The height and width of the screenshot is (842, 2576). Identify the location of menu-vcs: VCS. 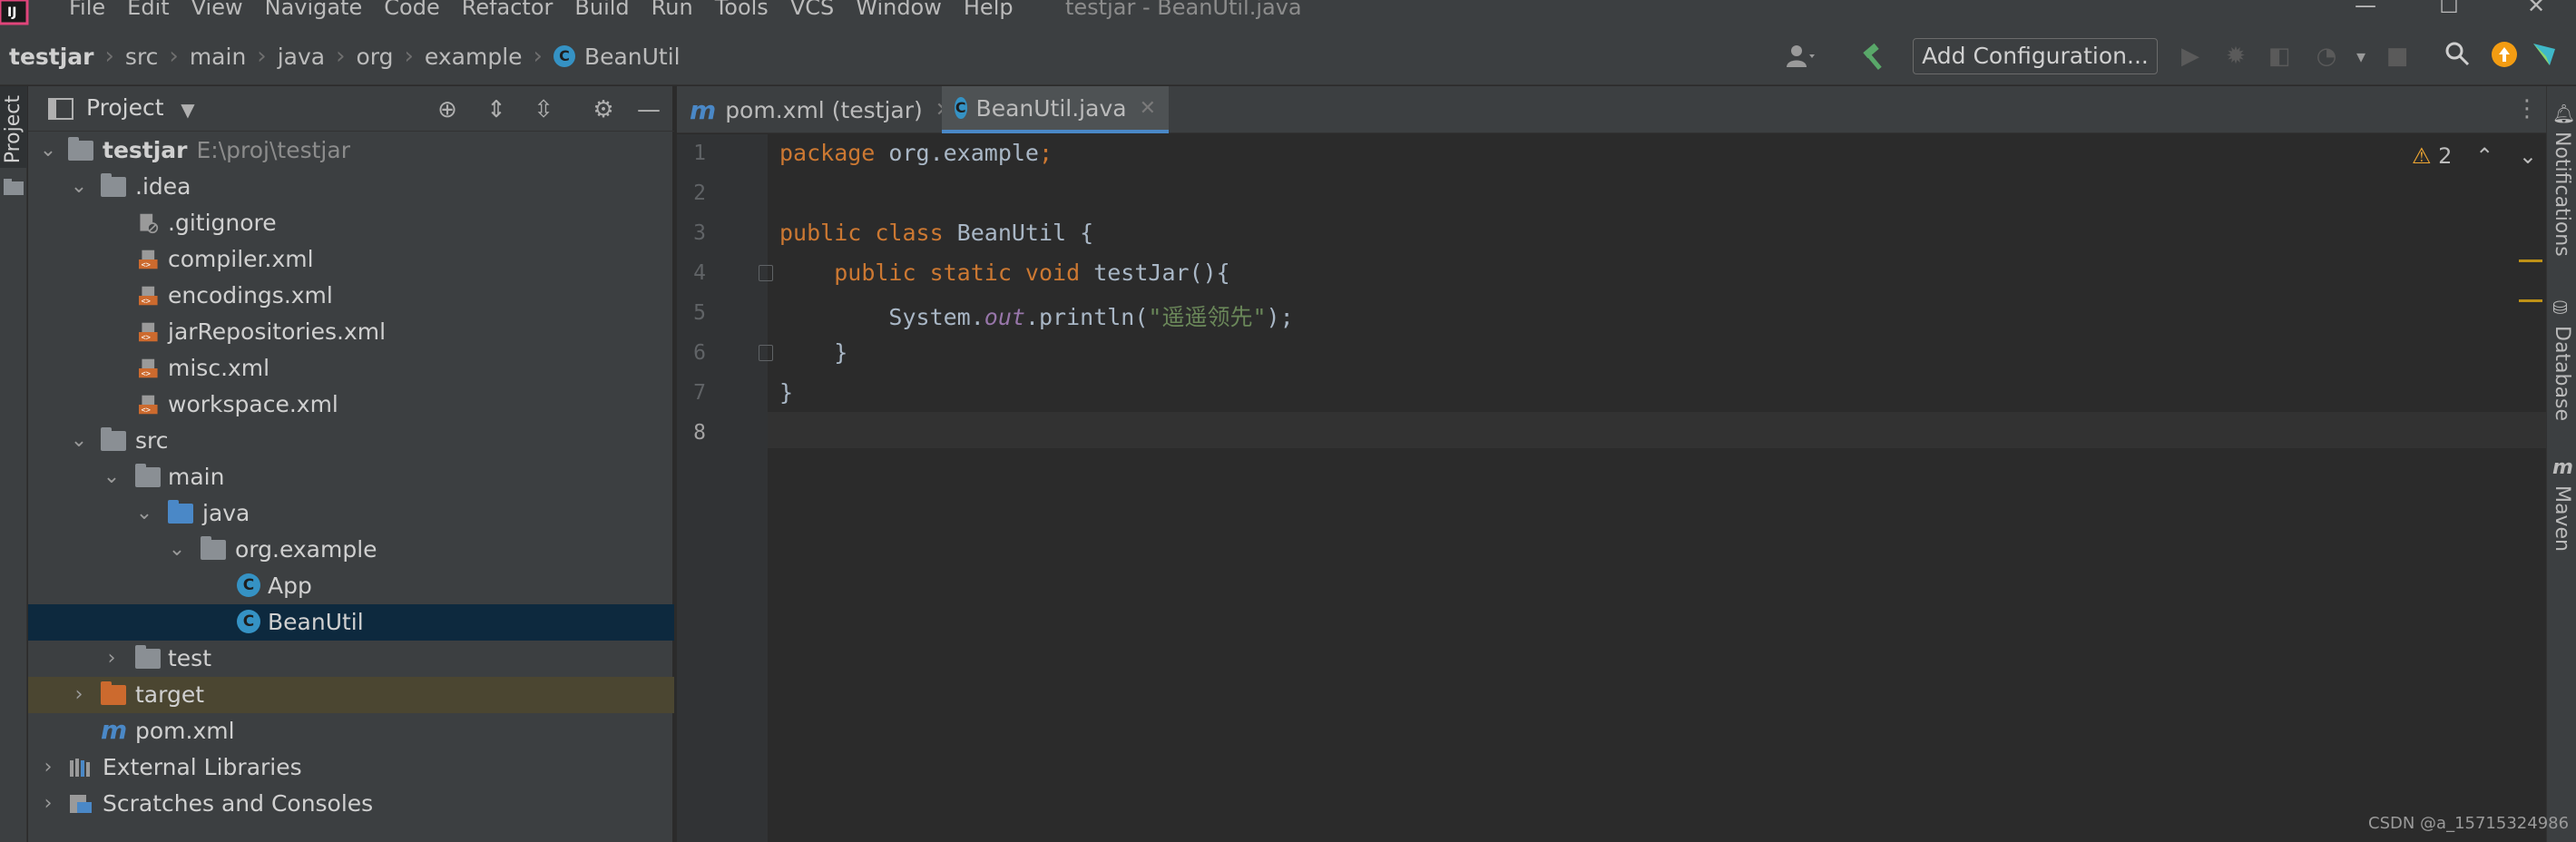
(812, 10).